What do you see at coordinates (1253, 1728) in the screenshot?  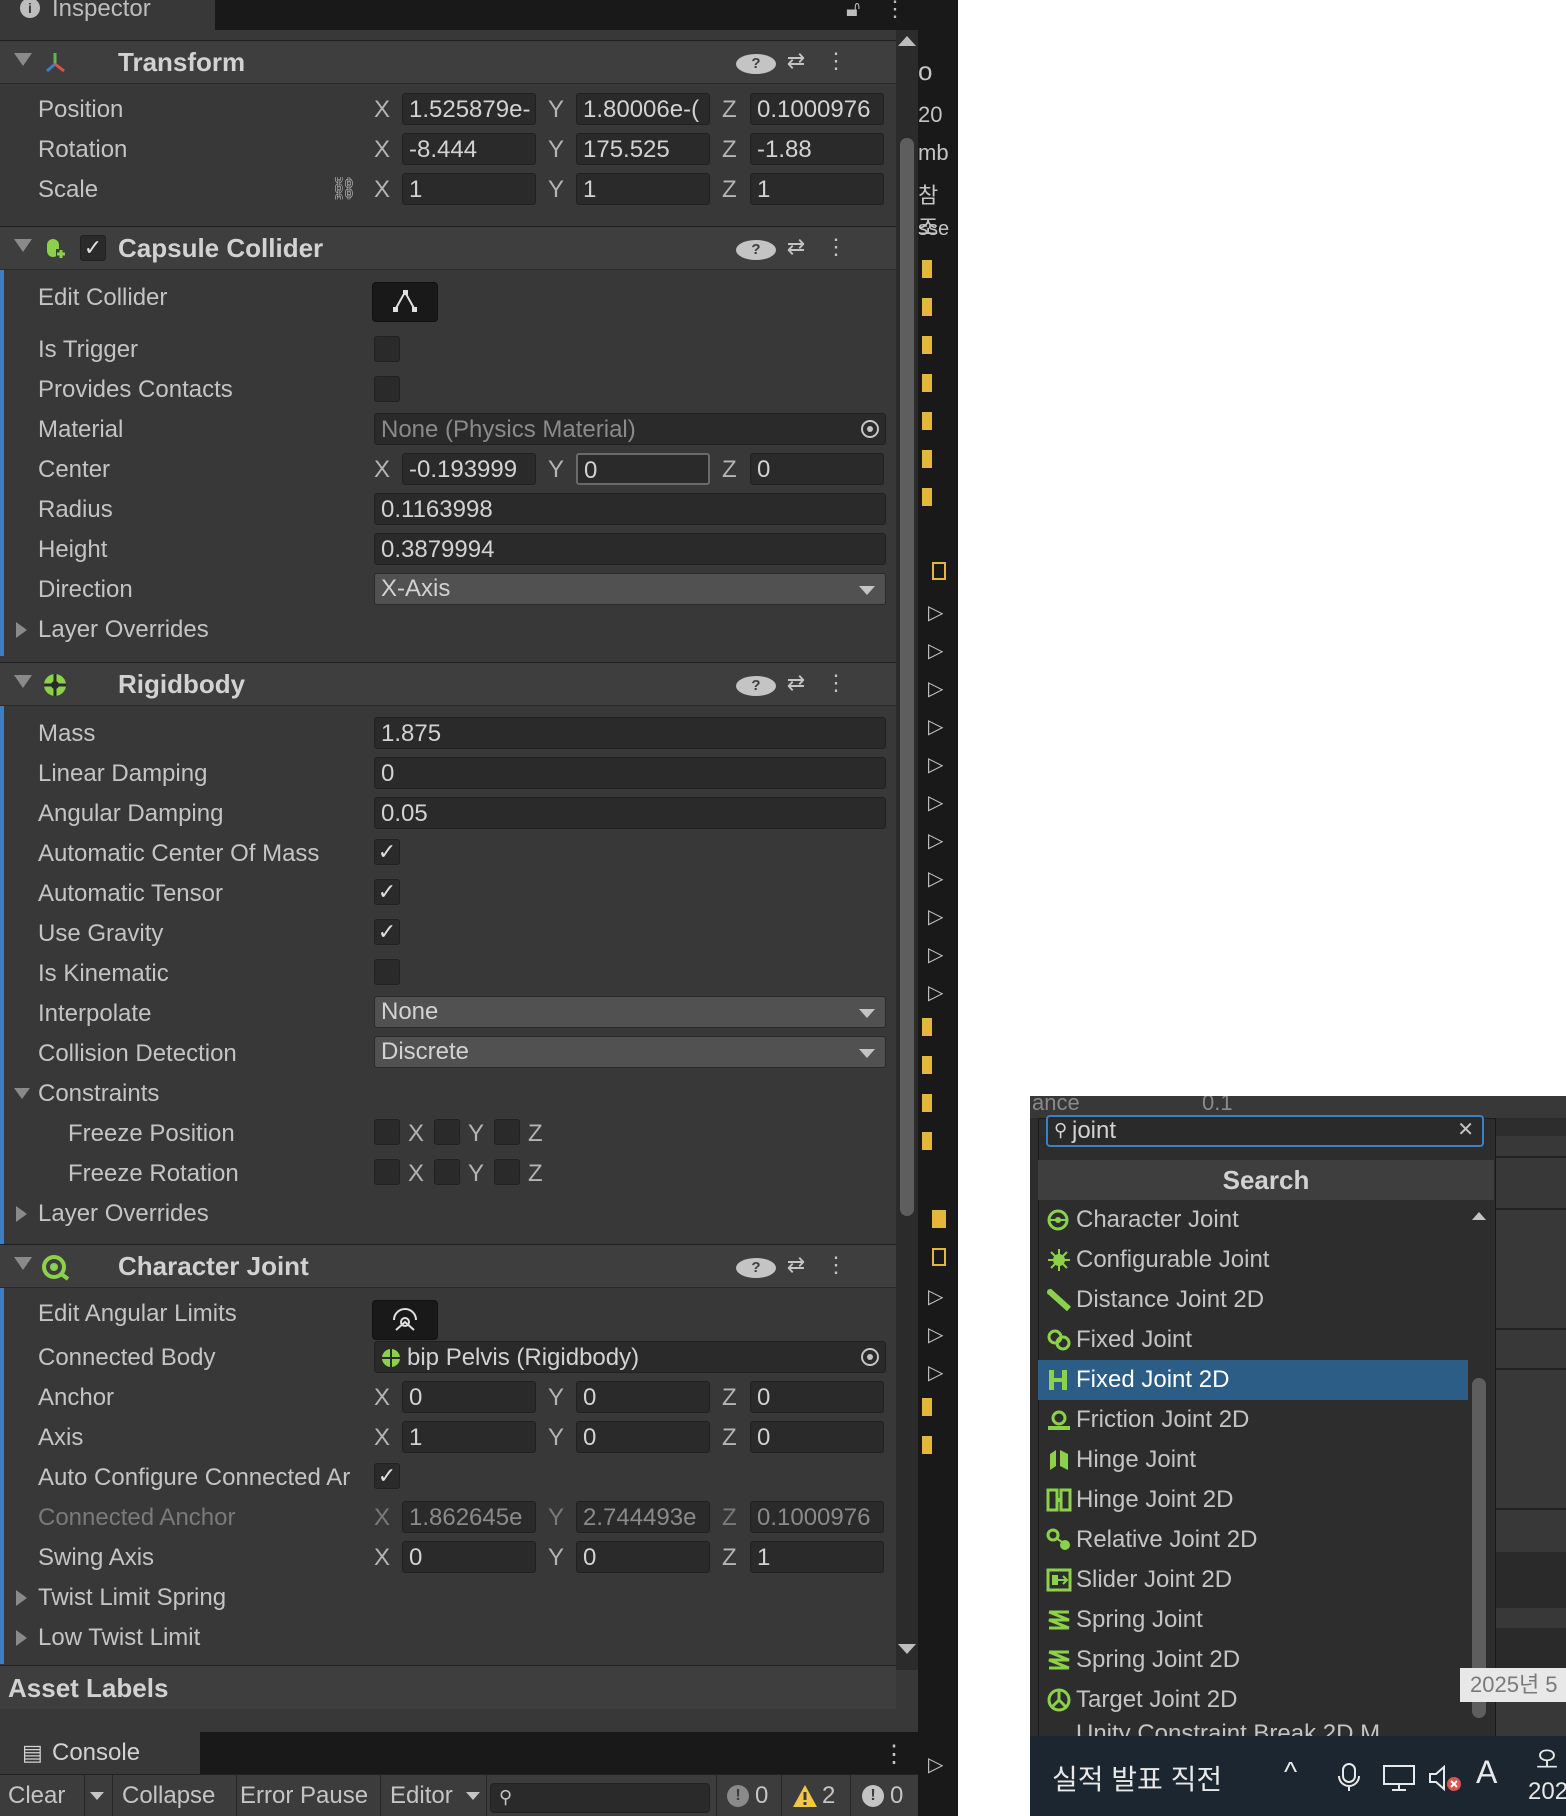 I see `search-result-item: Unity Constraint Break 2D M` at bounding box center [1253, 1728].